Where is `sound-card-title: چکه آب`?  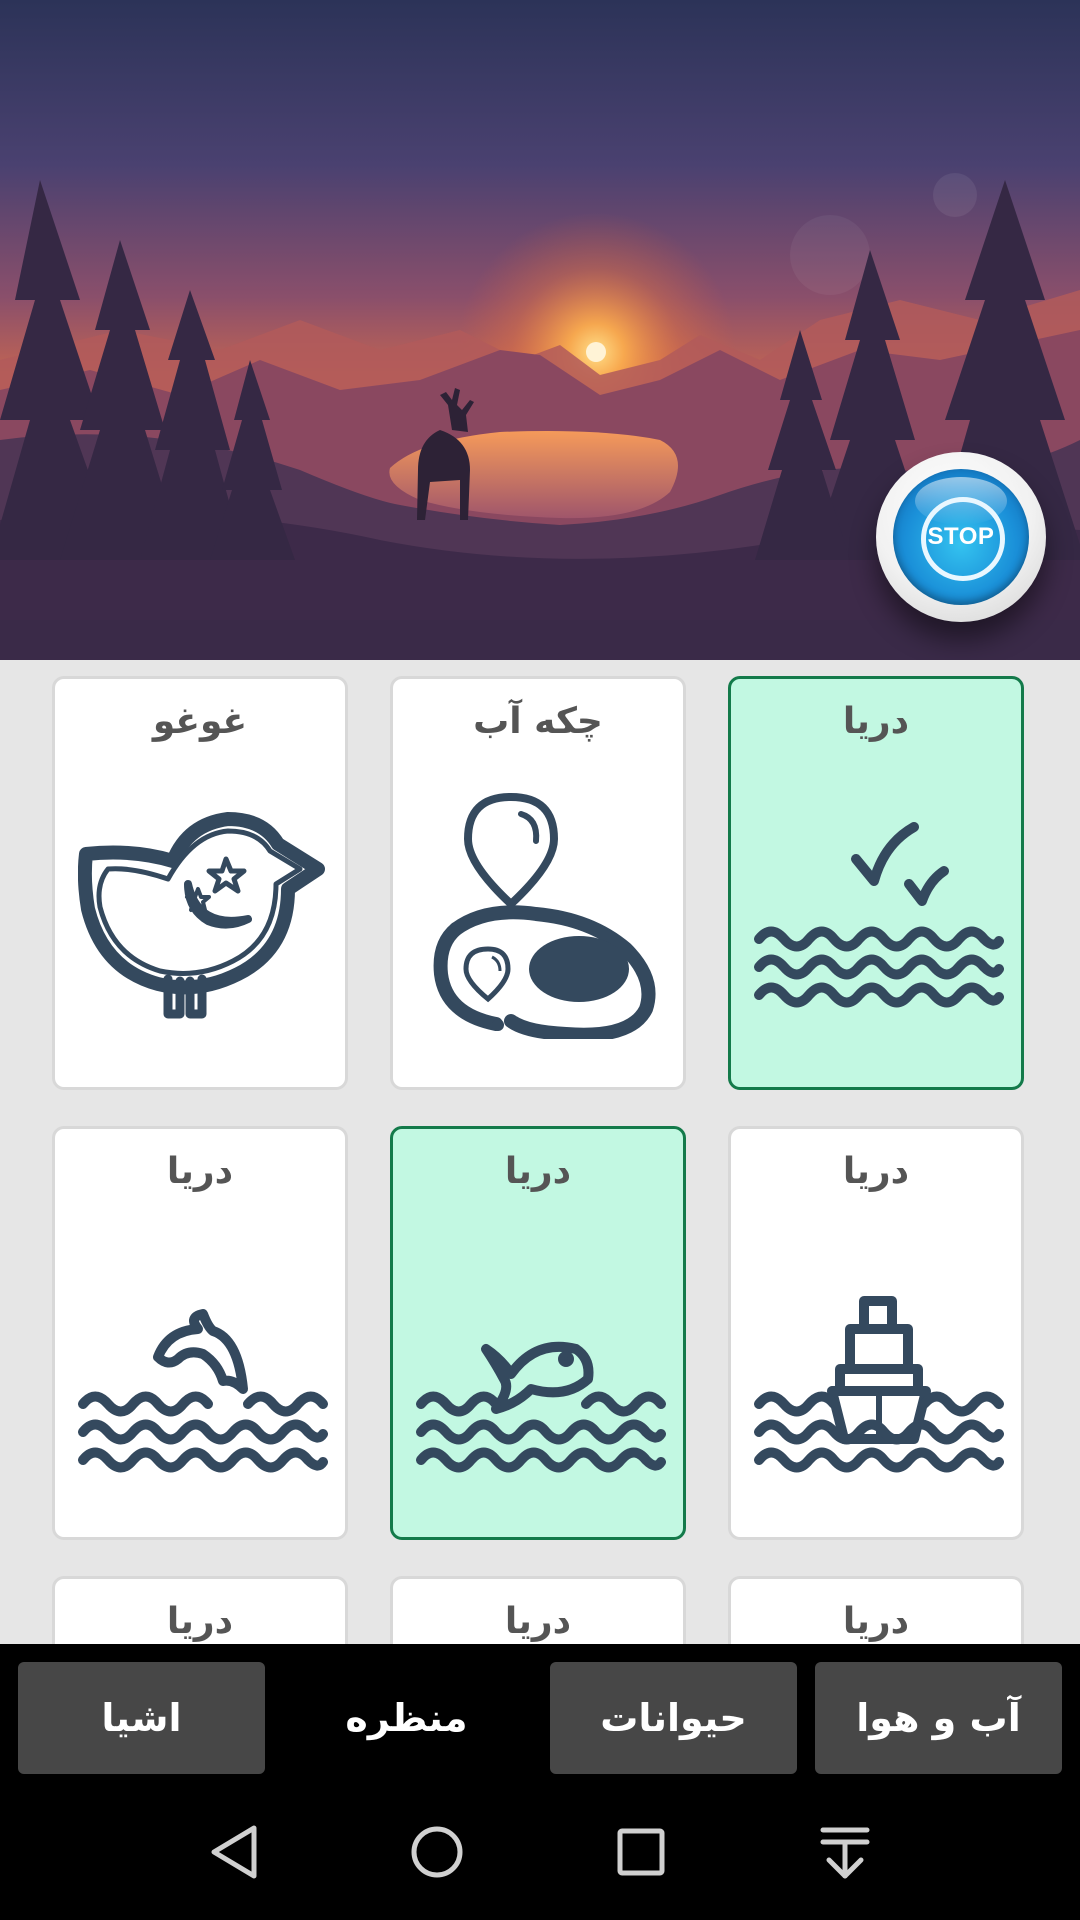 sound-card-title: چکه آب is located at coordinates (538, 721).